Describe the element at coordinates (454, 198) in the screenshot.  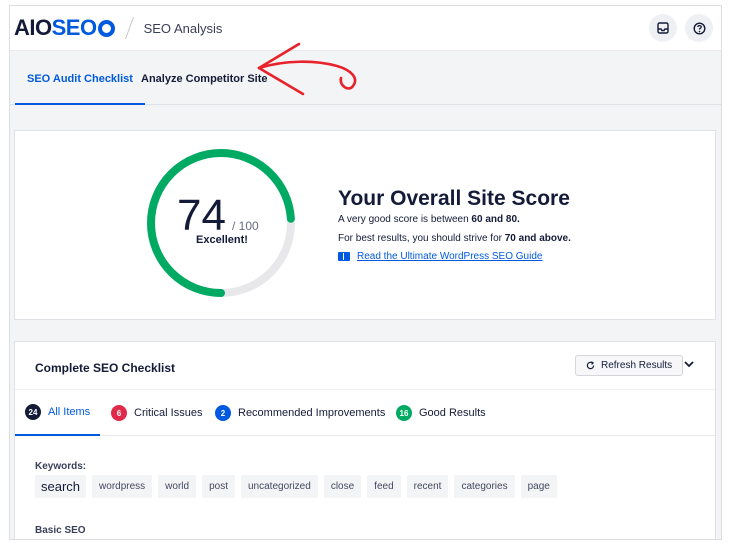
I see `score-heading: Your Overall Site Score` at that location.